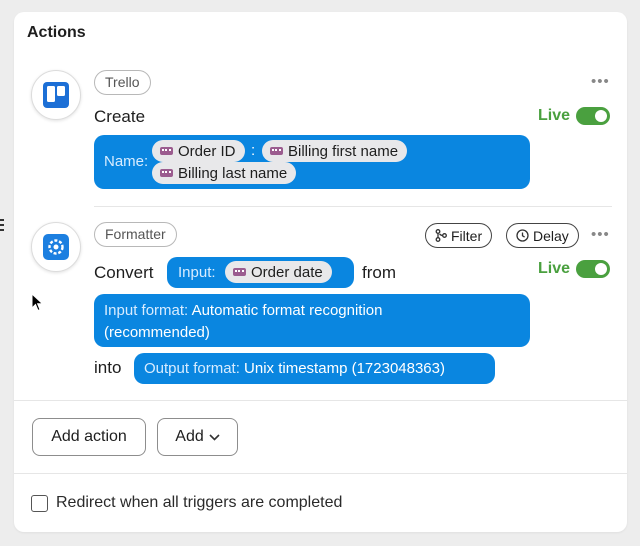  What do you see at coordinates (120, 116) in the screenshot?
I see `action-verb: Create` at bounding box center [120, 116].